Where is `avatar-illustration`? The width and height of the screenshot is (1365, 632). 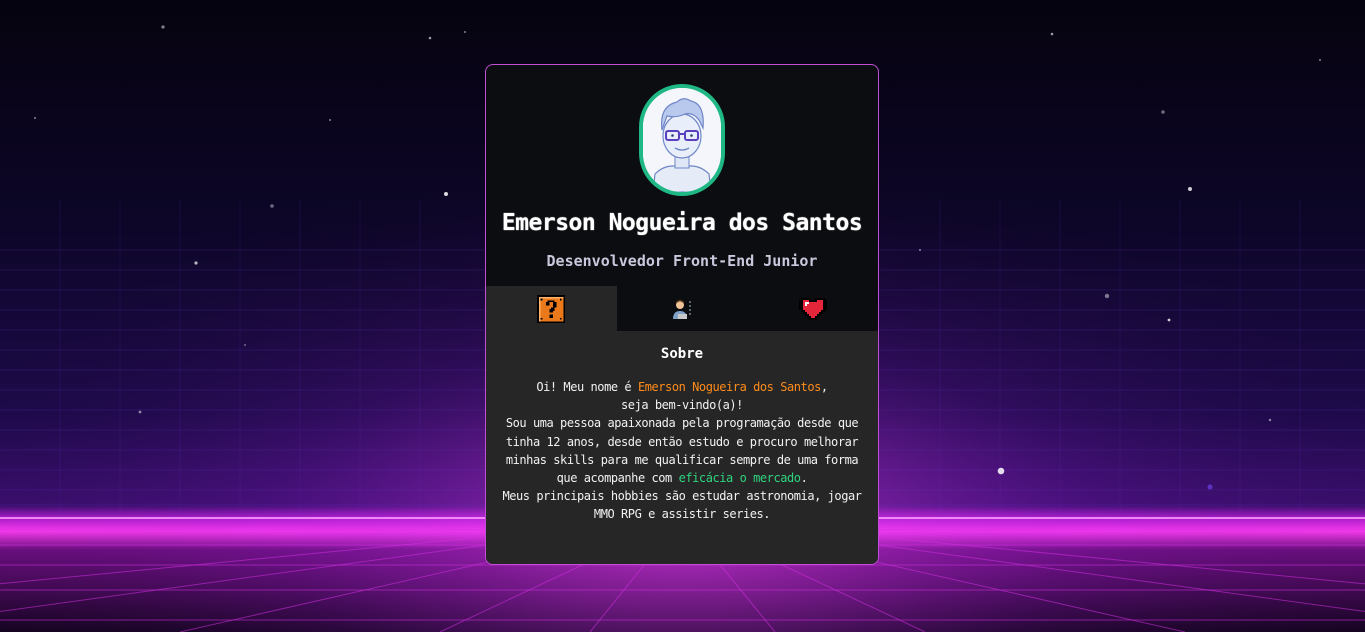
avatar-illustration is located at coordinates (682, 140).